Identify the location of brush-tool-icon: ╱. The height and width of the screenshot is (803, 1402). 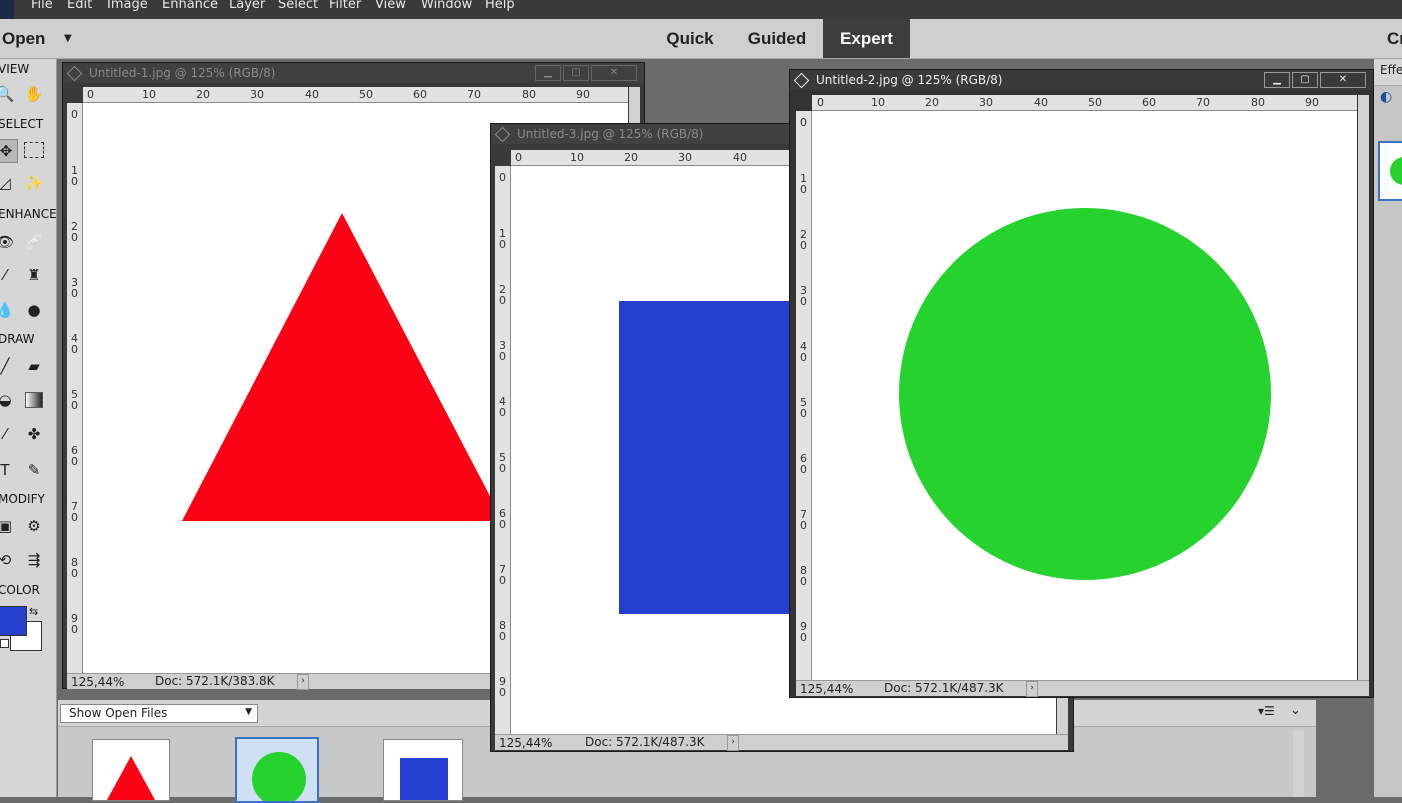
(8, 366).